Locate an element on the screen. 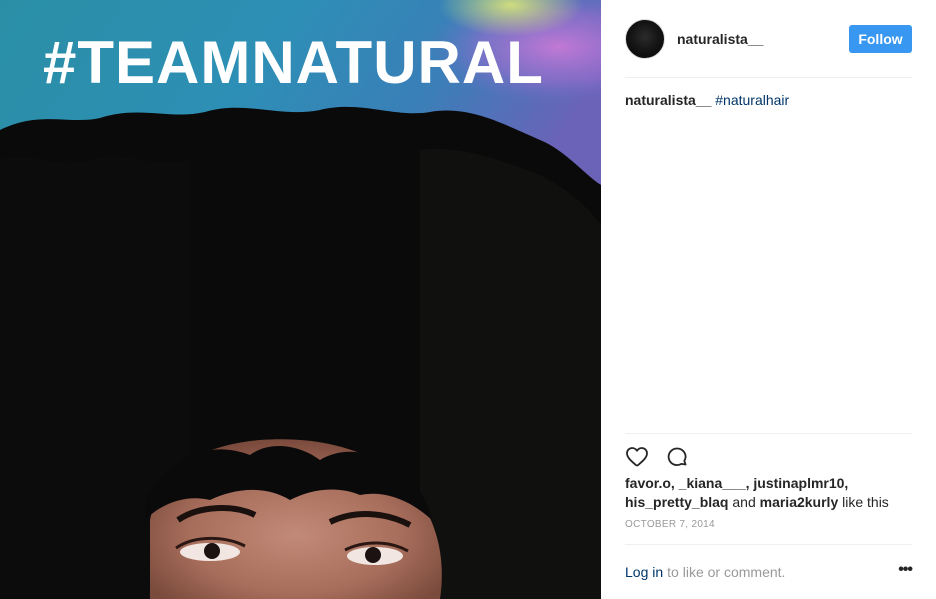  comment-icon is located at coordinates (677, 457).